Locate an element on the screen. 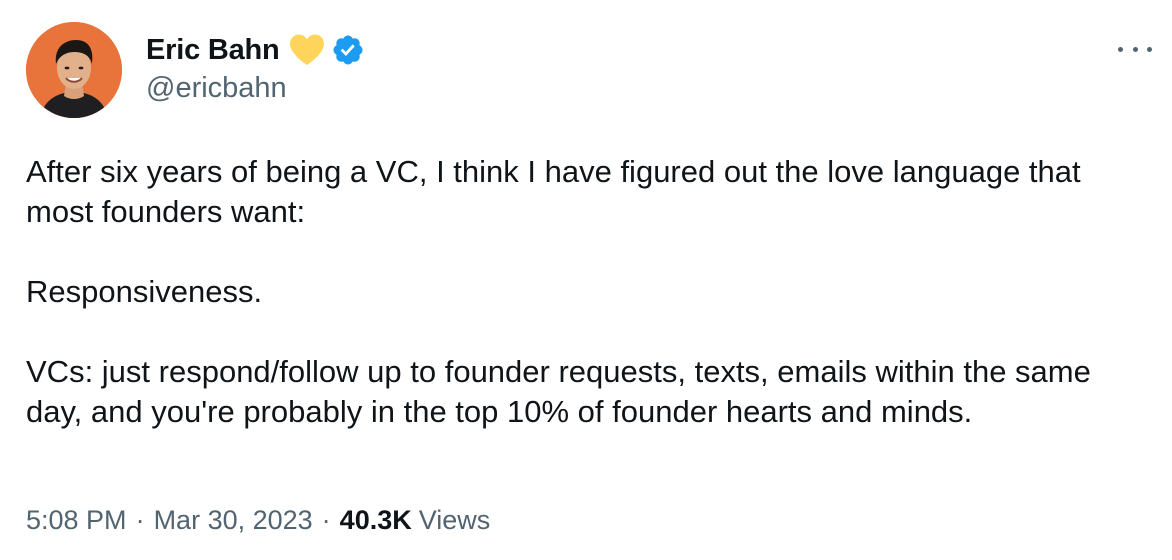 This screenshot has height=560, width=1172. avatar is located at coordinates (74, 70).